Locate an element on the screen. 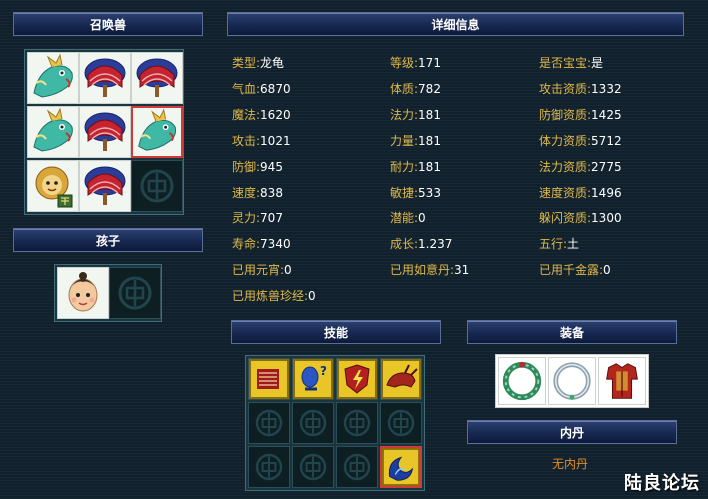 The image size is (708, 499). stat-label: 成长: is located at coordinates (404, 244).